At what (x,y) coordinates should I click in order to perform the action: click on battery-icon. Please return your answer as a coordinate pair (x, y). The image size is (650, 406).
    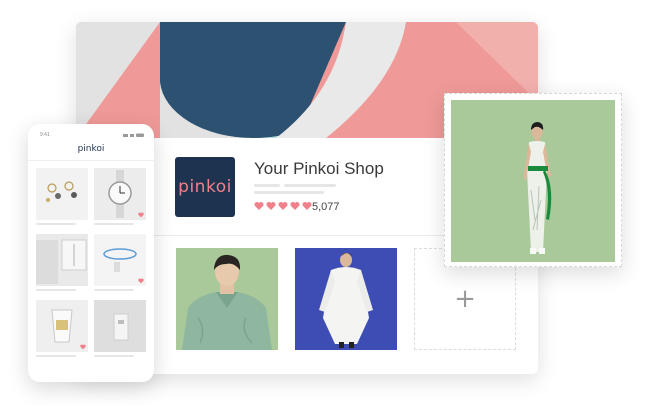
    Looking at the image, I should click on (140, 135).